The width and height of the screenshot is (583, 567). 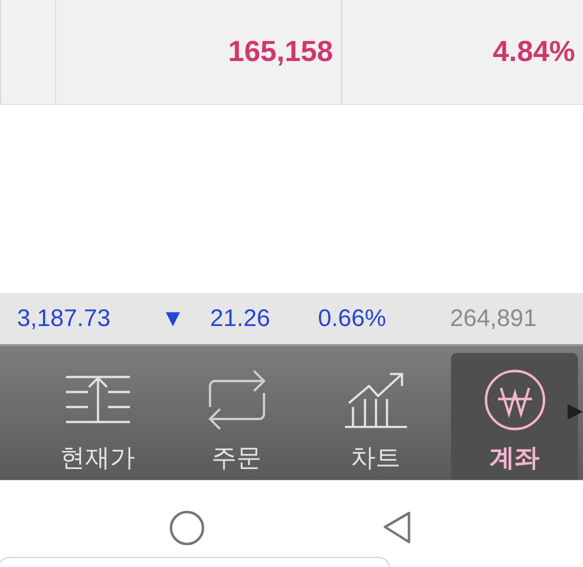 I want to click on price-list-icon, so click(x=98, y=400).